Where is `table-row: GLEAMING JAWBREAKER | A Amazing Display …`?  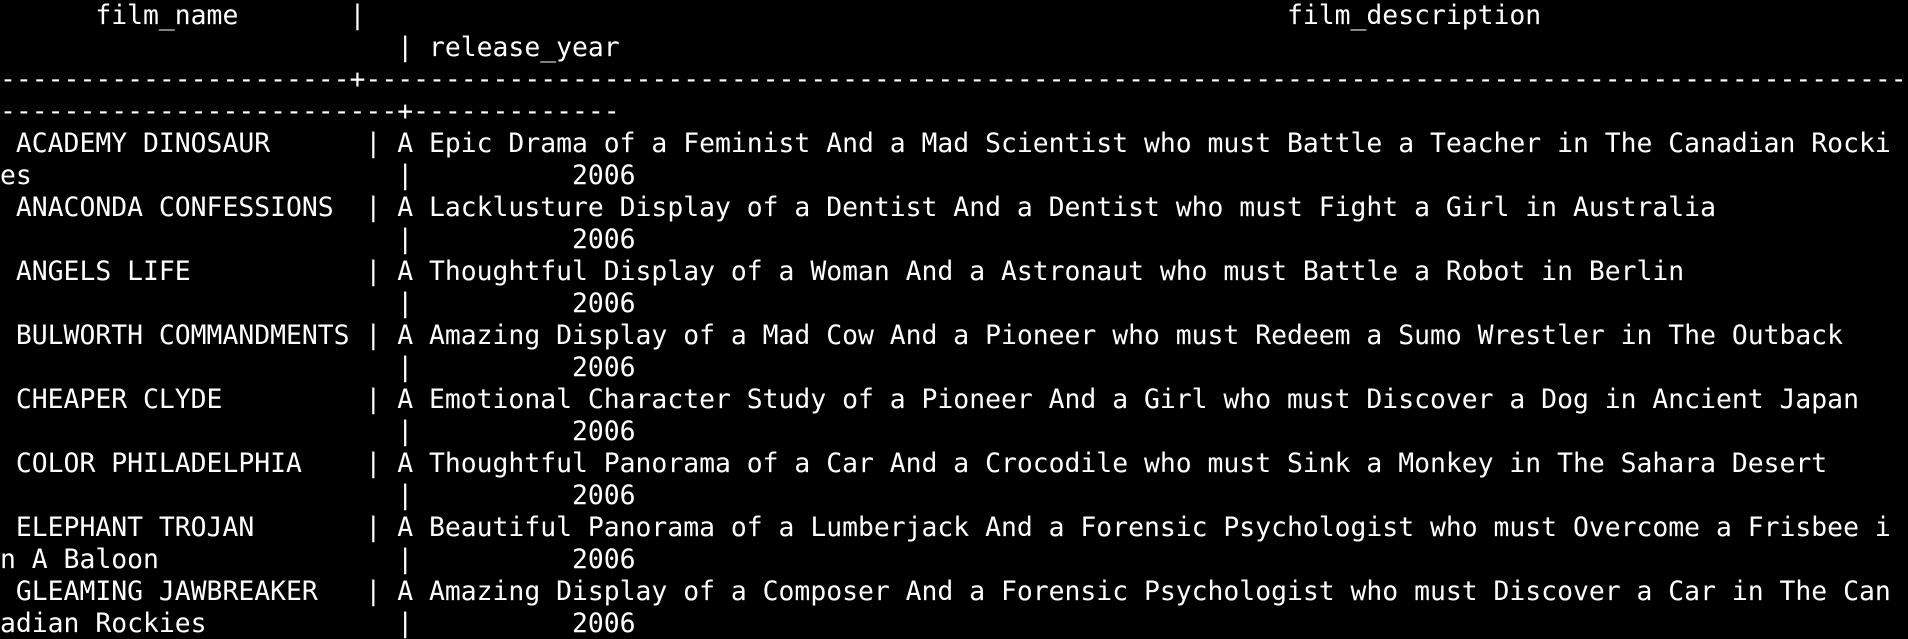 table-row: GLEAMING JAWBREAKER | A Amazing Display … is located at coordinates (945, 591).